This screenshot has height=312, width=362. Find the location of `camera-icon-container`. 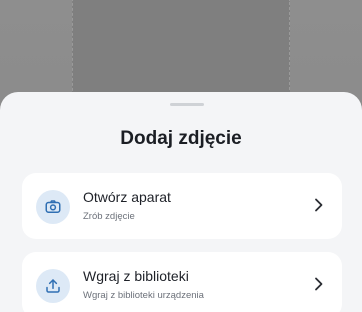

camera-icon-container is located at coordinates (53, 207).